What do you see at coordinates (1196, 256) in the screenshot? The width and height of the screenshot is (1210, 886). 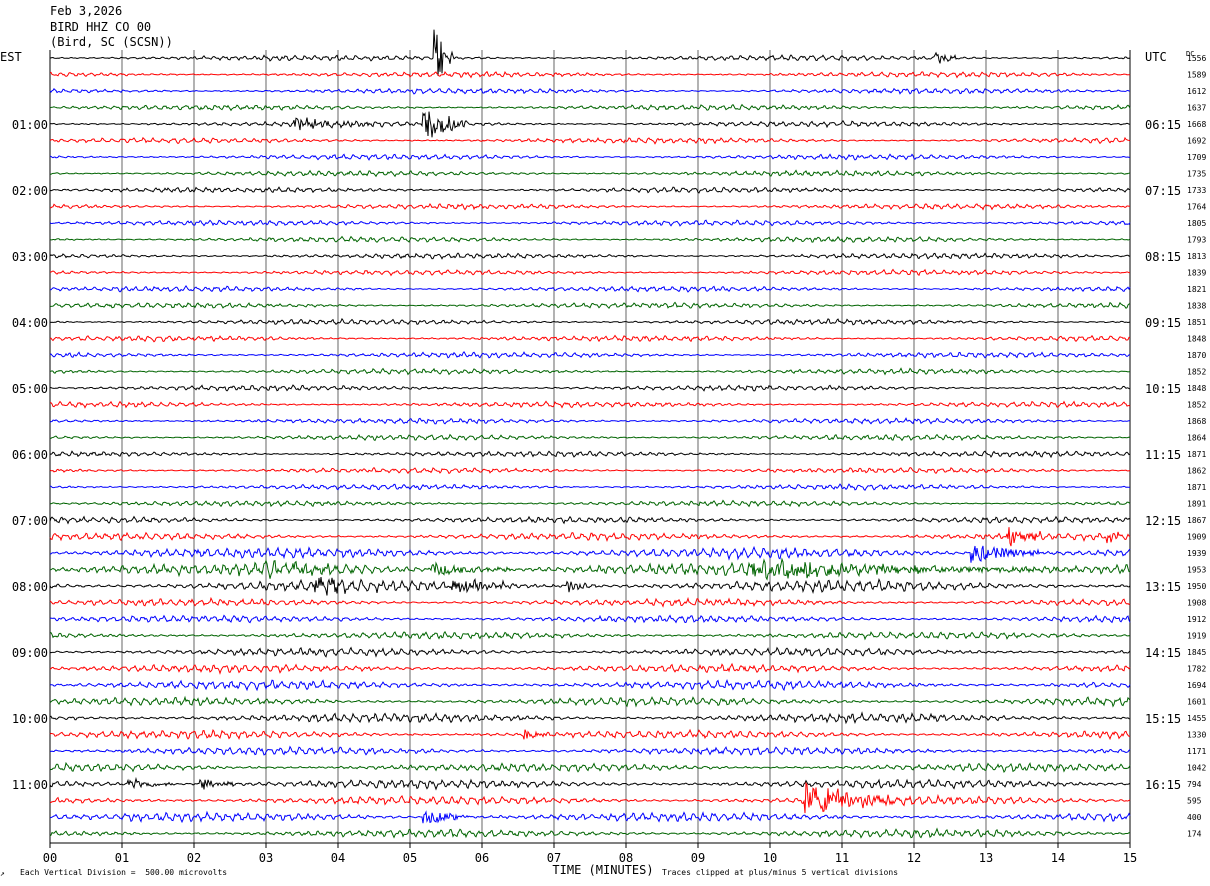 I see `dc-offset-label: 1813` at bounding box center [1196, 256].